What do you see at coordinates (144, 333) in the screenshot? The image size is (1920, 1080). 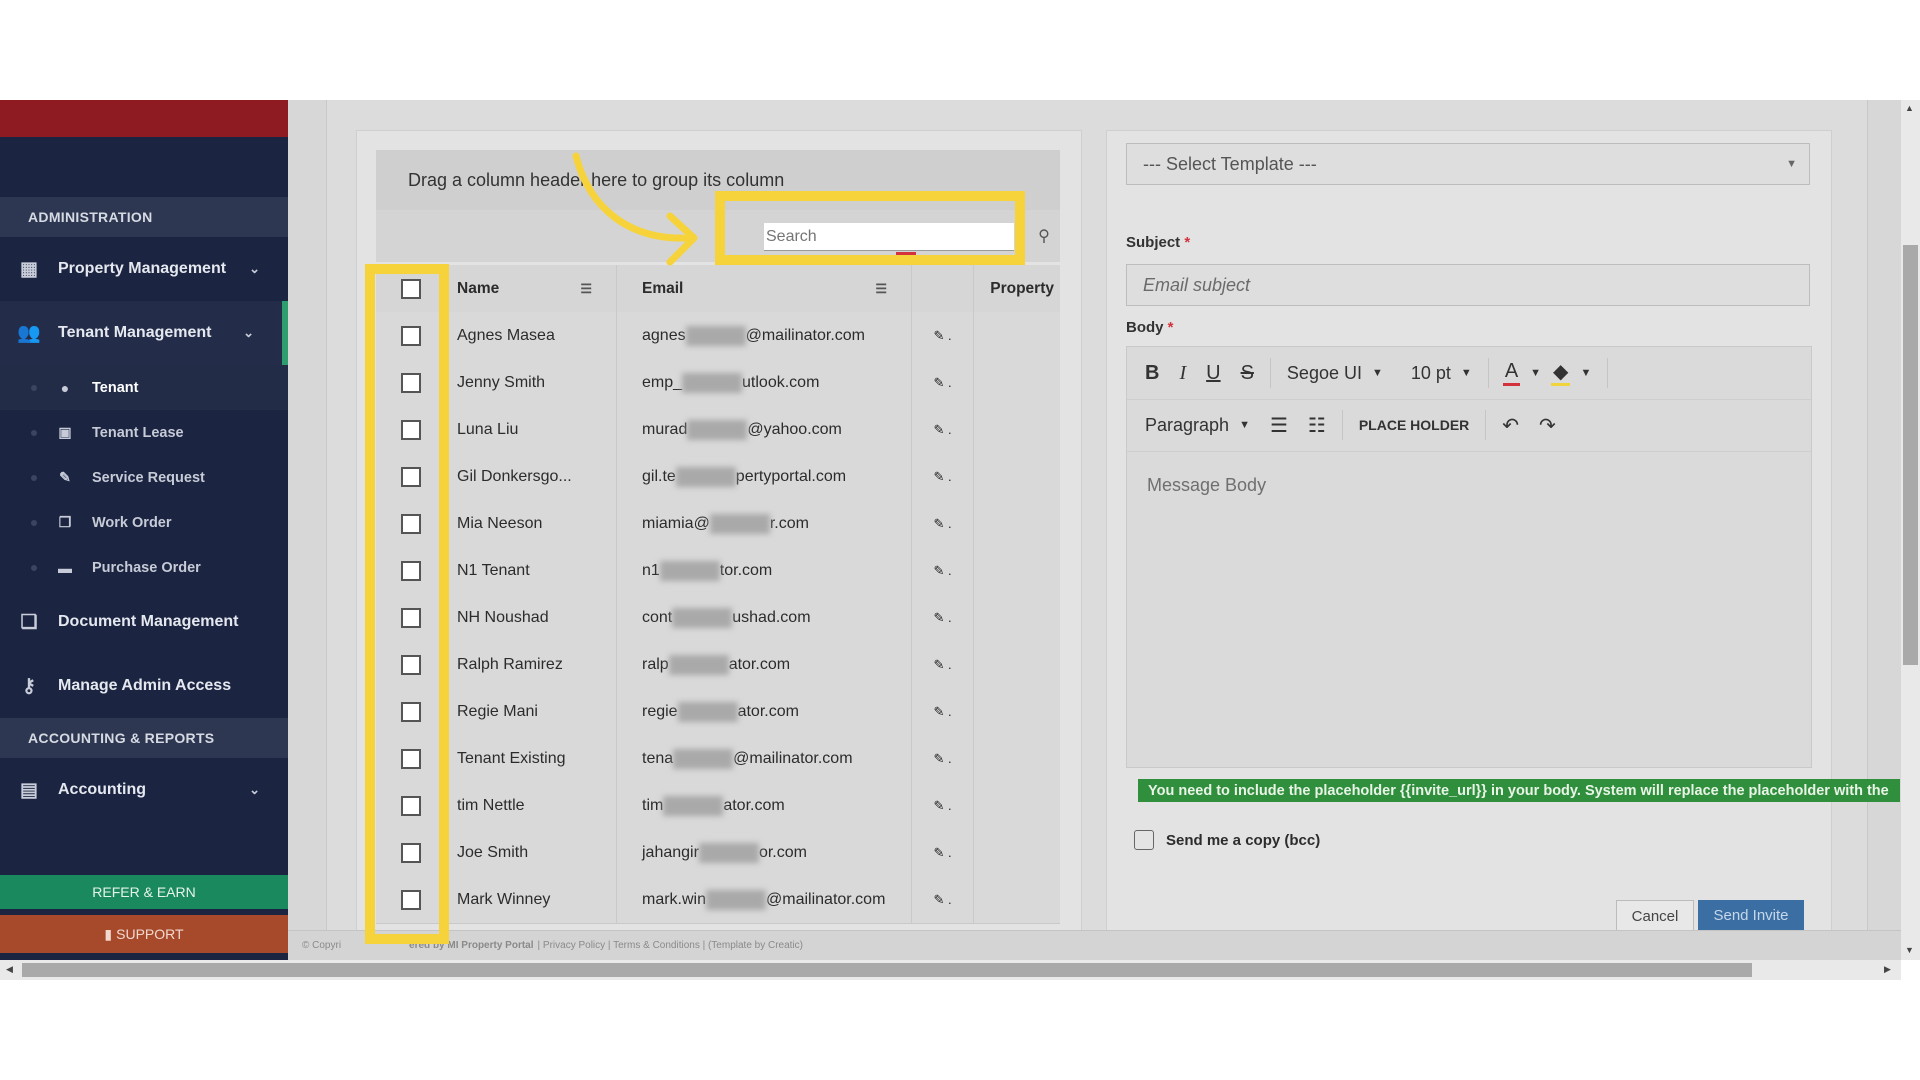 I see `sidebar-item-tenant-management: 👥 Tenant Management ⌄` at bounding box center [144, 333].